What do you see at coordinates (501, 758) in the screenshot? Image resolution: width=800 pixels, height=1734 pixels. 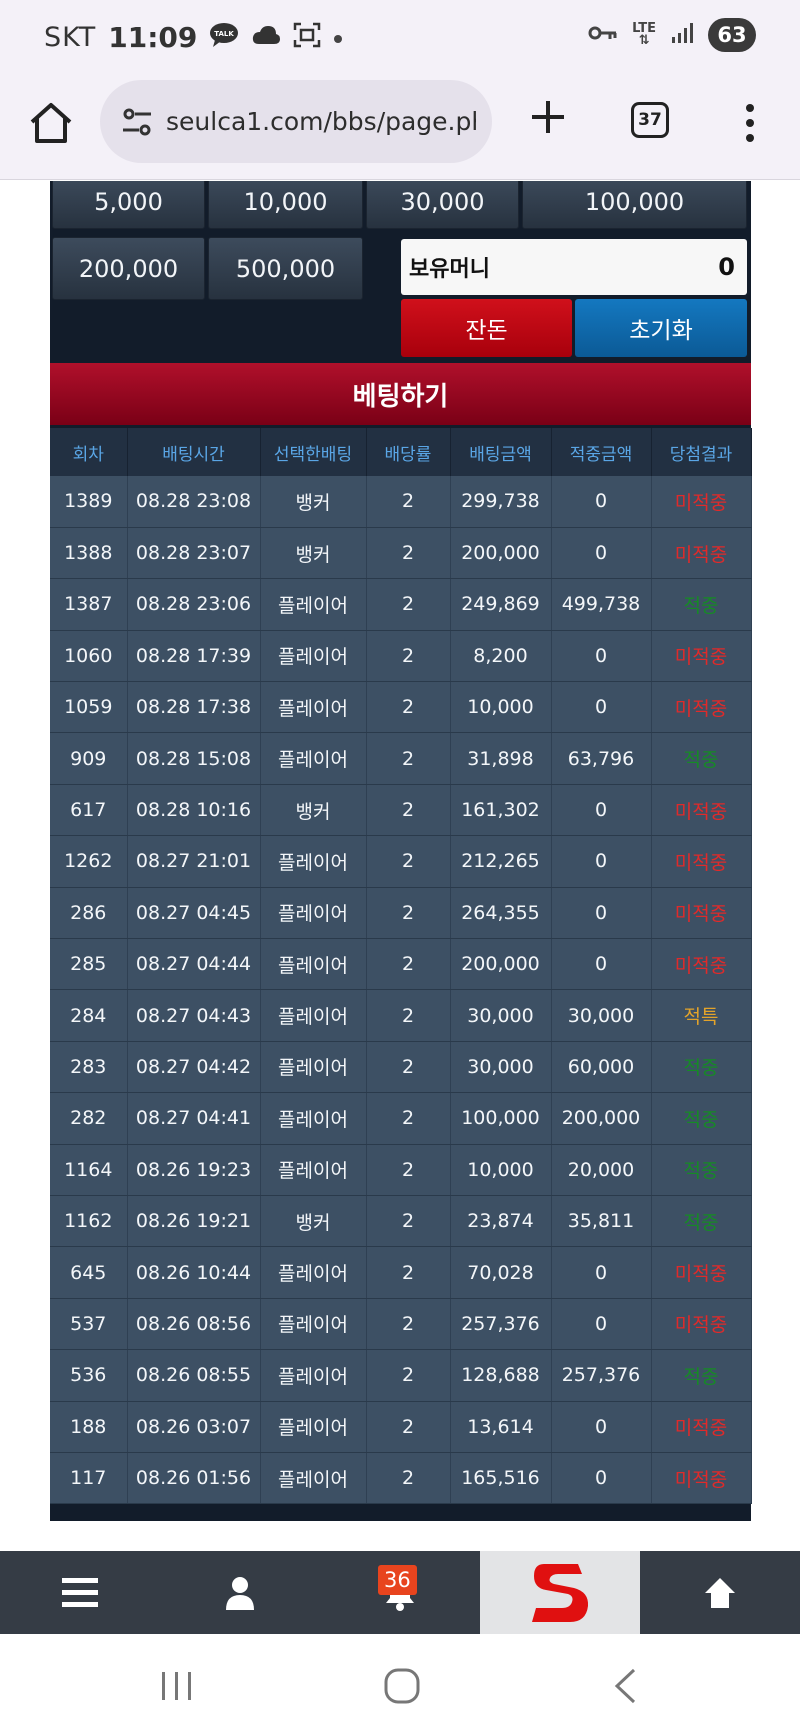 I see `table-cell: 31,898` at bounding box center [501, 758].